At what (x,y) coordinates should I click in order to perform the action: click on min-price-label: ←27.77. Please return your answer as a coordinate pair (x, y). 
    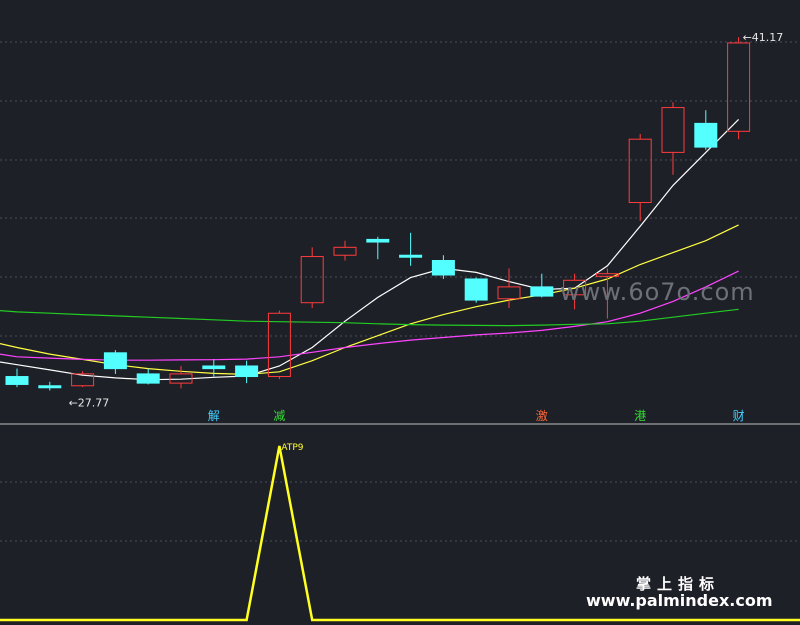
    Looking at the image, I should click on (89, 403).